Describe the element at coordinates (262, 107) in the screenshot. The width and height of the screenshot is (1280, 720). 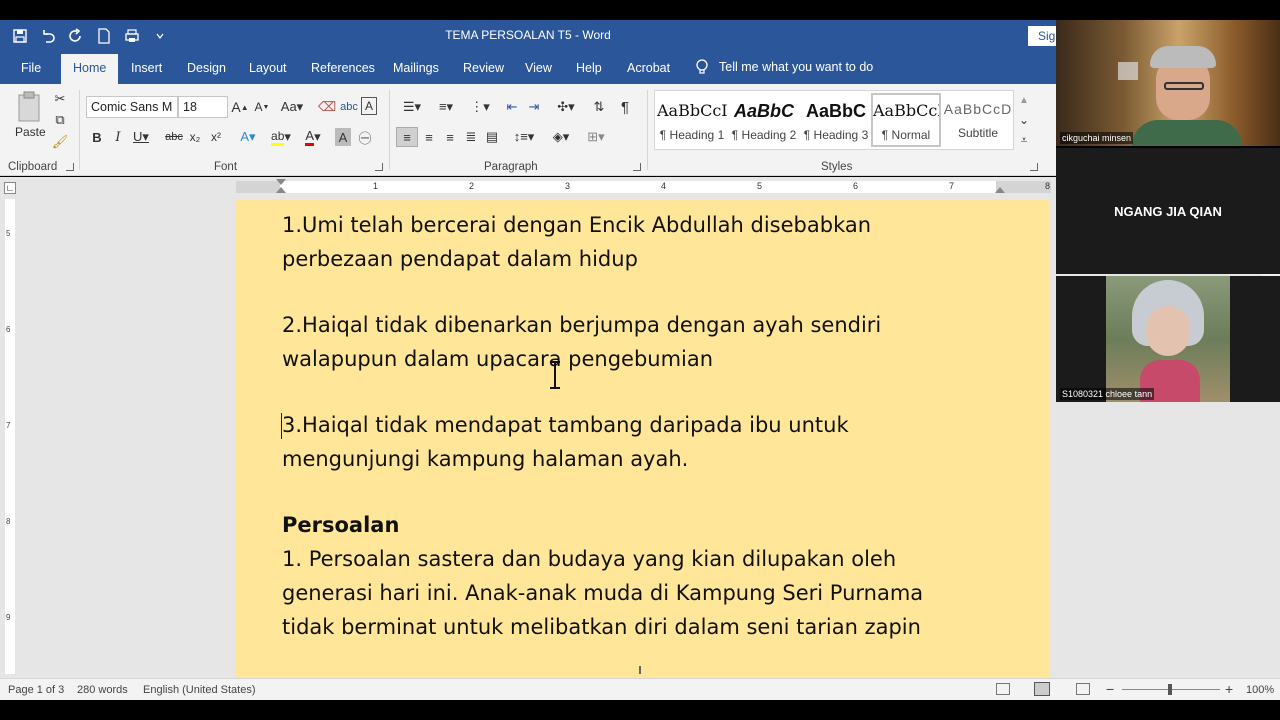
I see `shrink-font-icon: A ▼` at that location.